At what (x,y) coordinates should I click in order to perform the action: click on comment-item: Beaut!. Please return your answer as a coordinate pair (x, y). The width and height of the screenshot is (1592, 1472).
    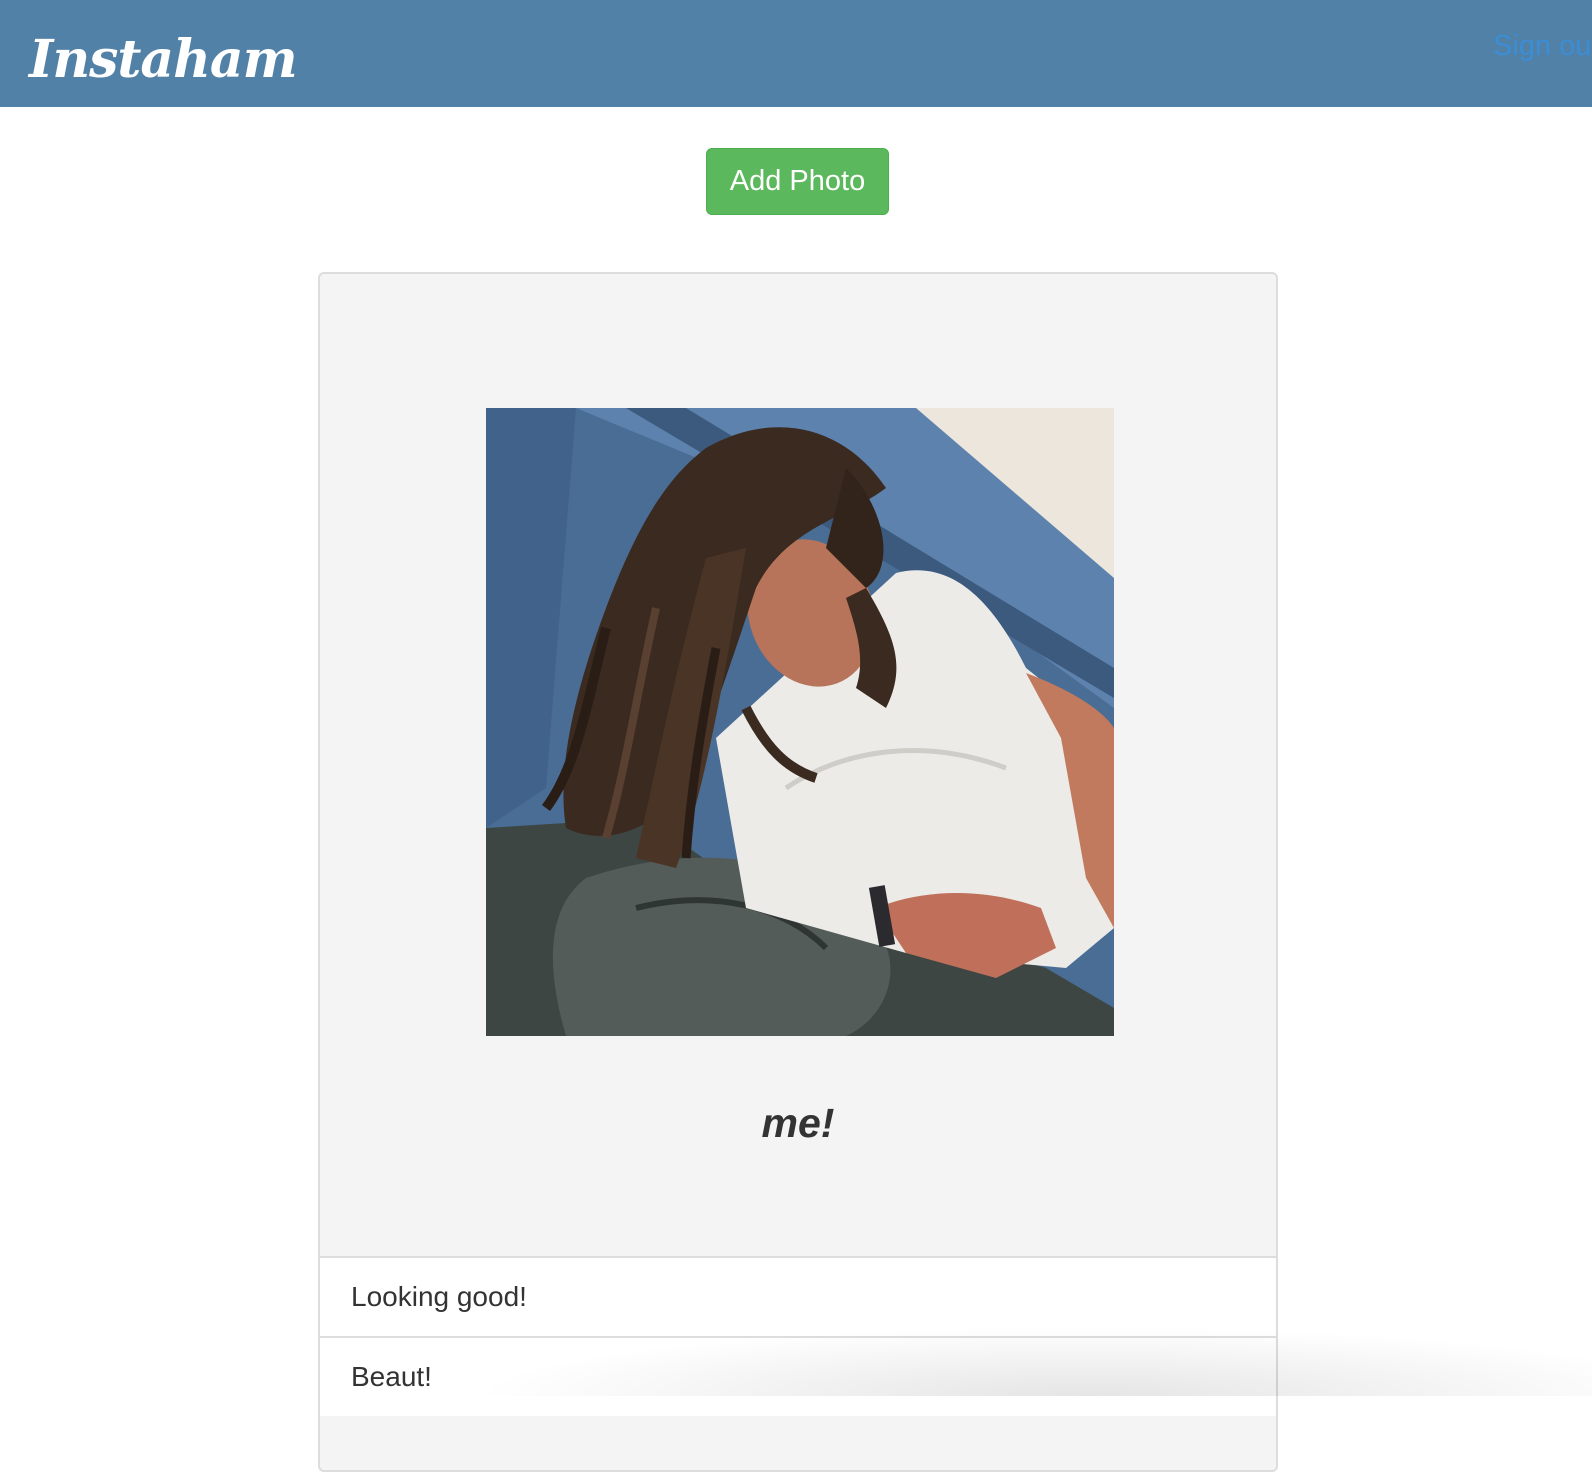
    Looking at the image, I should click on (798, 1376).